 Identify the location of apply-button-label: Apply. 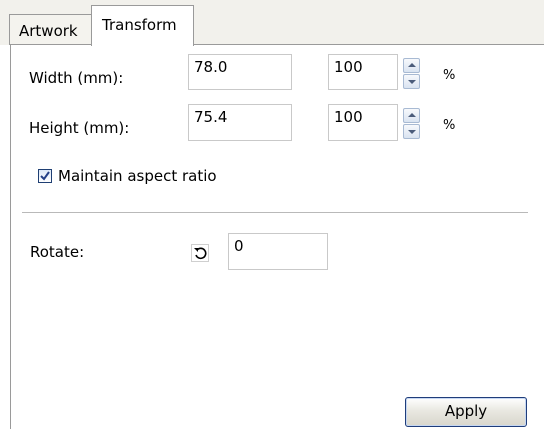
(466, 411).